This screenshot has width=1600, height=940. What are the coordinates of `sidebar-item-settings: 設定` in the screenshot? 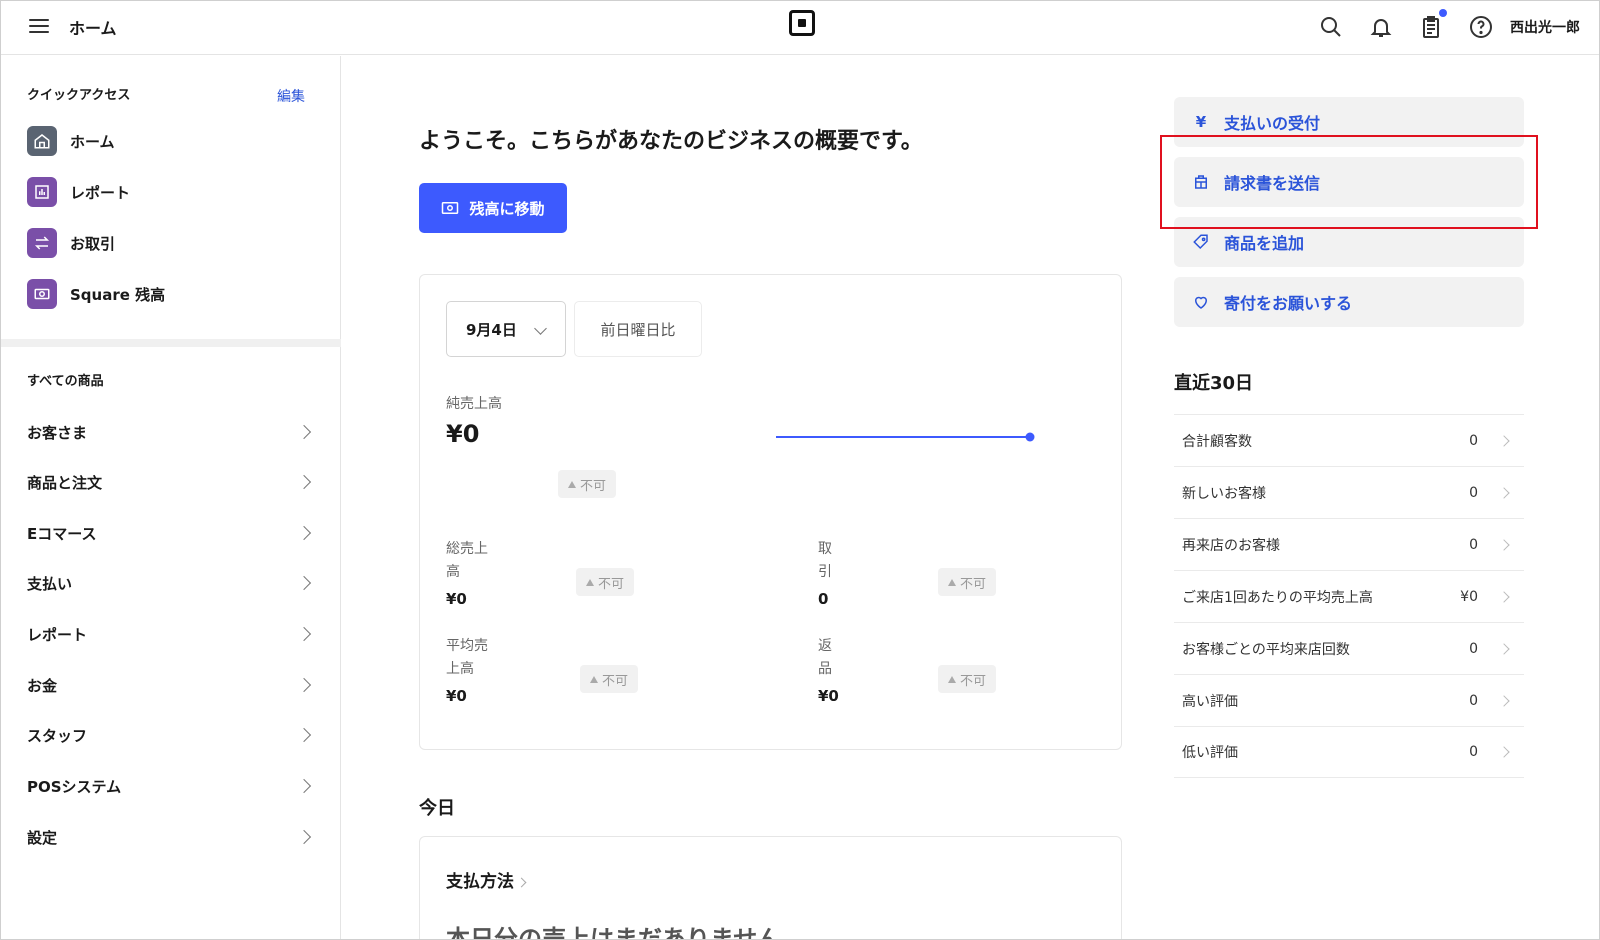 It's located at (172, 837).